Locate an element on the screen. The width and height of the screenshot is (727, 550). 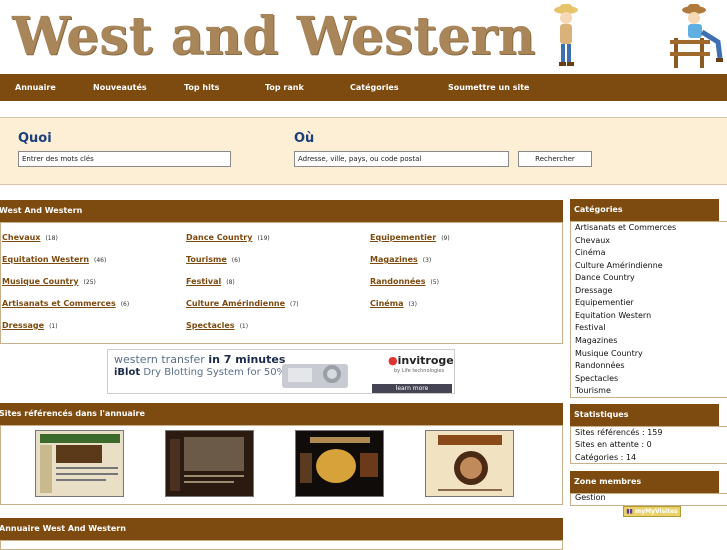
category-count: (25) is located at coordinates (89, 282).